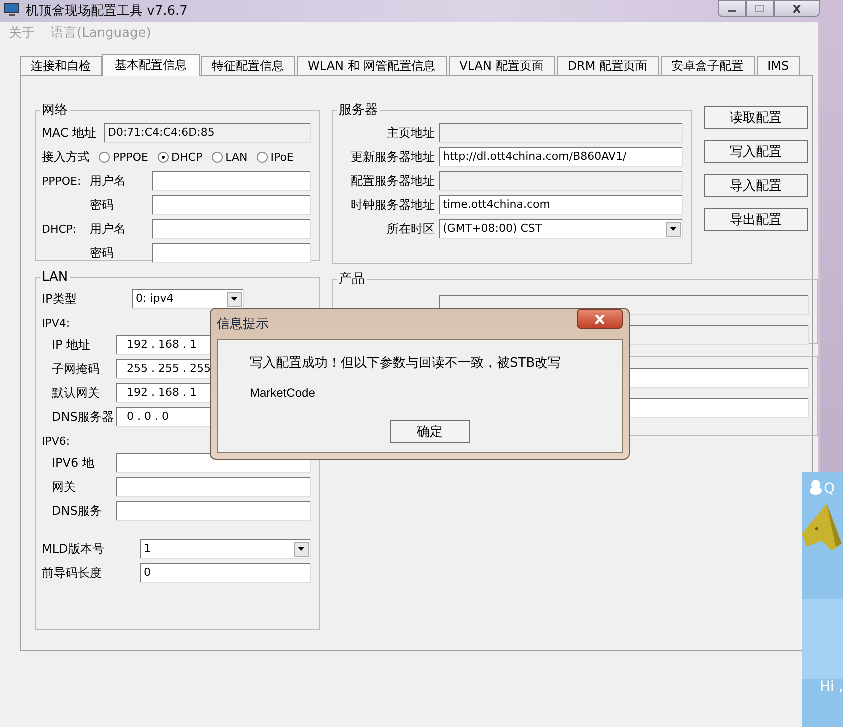 This screenshot has height=727, width=843. I want to click on dialog-message: 写入配置成功！但以下参数与回读不一致，被STB改写, so click(406, 363).